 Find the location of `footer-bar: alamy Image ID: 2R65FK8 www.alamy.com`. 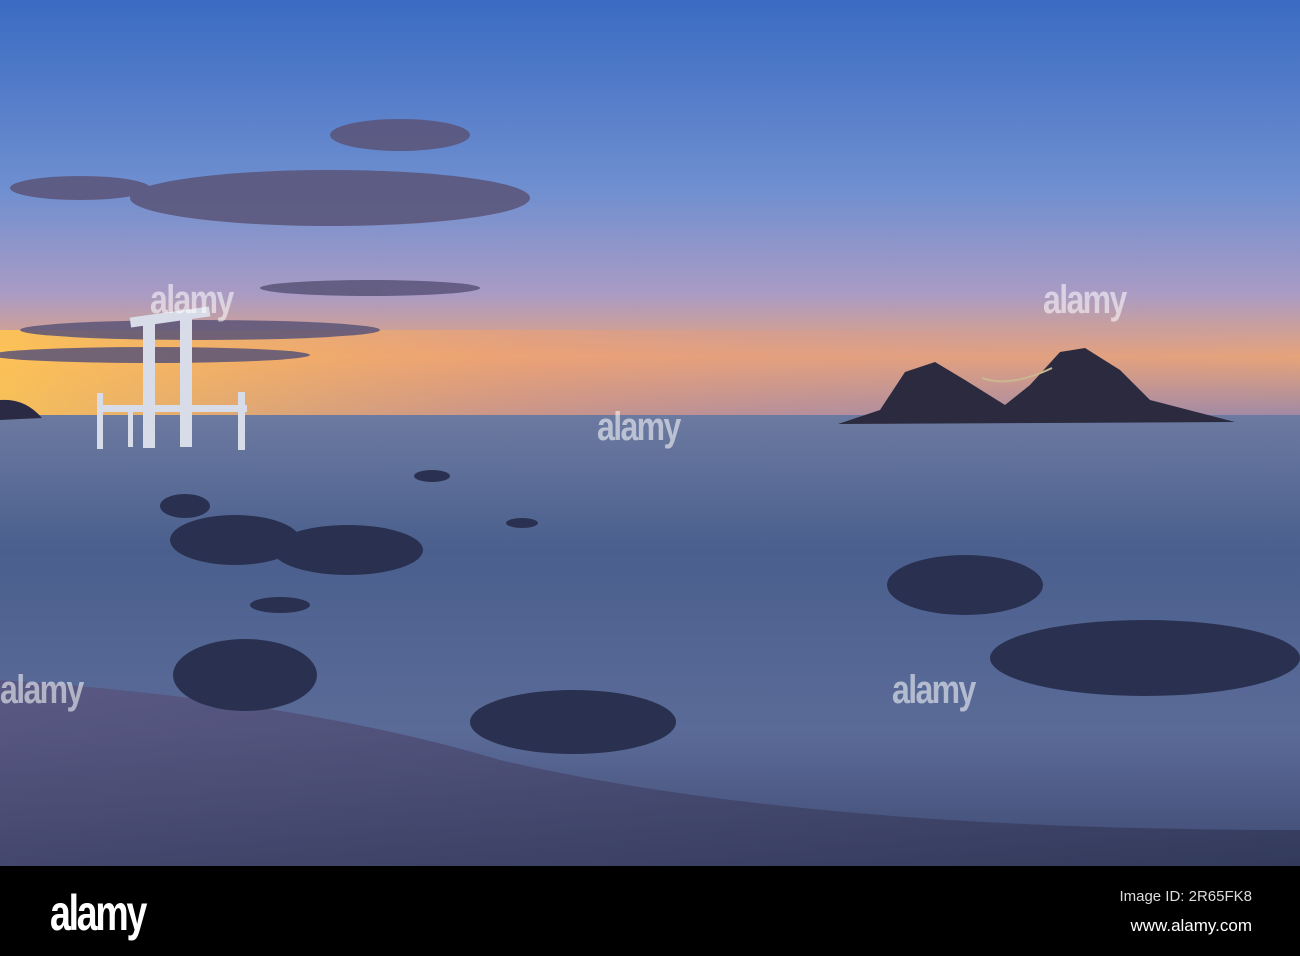

footer-bar: alamy Image ID: 2R65FK8 www.alamy.com is located at coordinates (650, 911).